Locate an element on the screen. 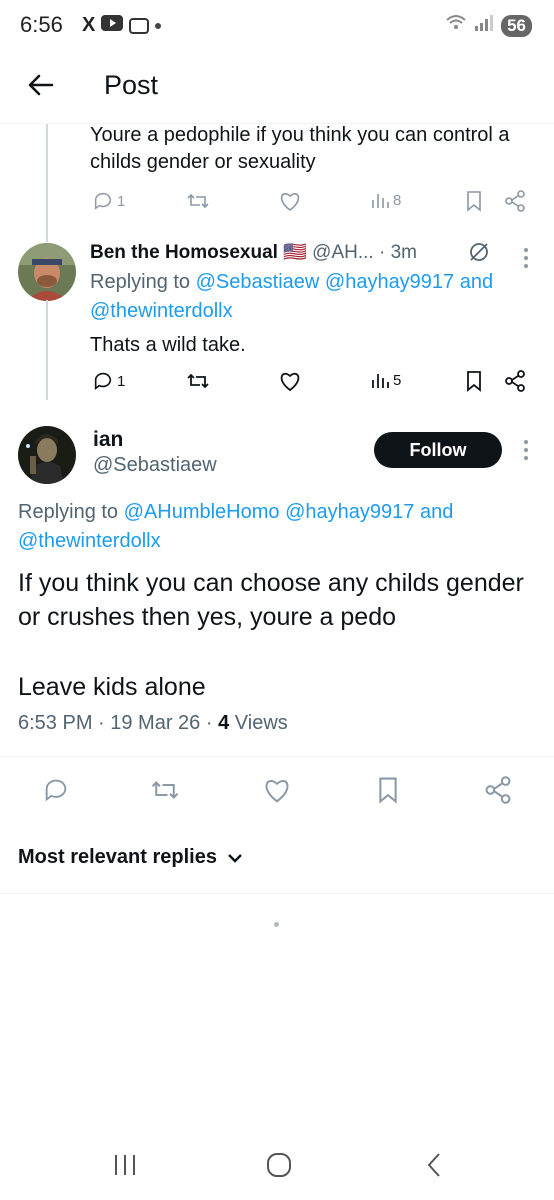  wifi-icon is located at coordinates (456, 25).